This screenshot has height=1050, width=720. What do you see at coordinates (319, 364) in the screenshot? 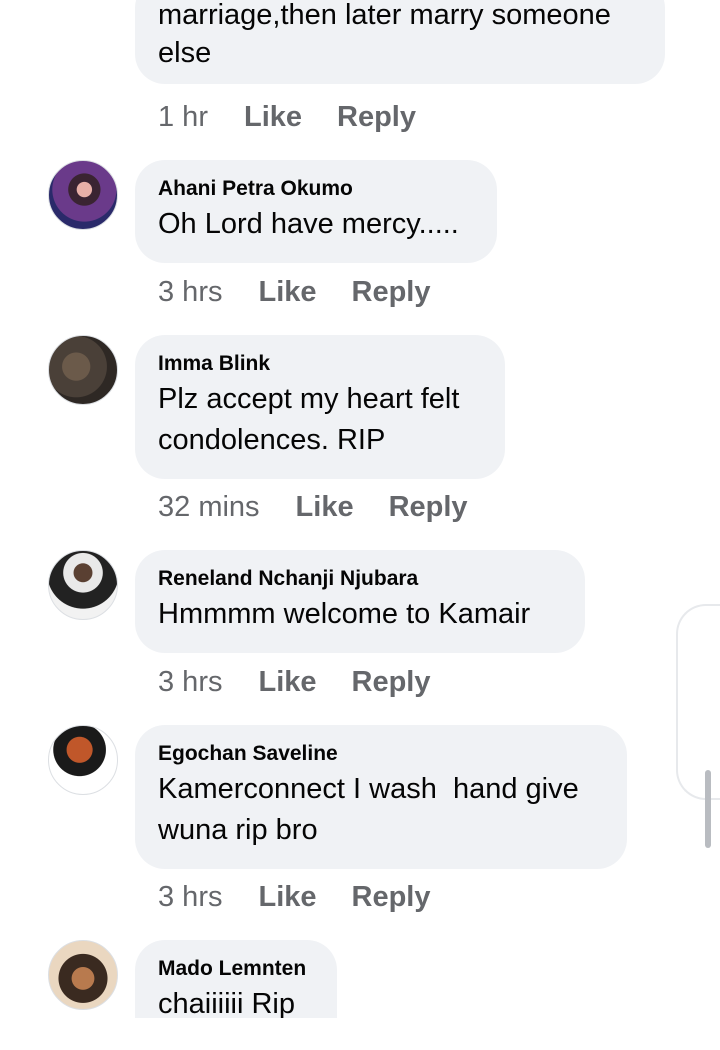
I see `comment-author: Imma Blink` at bounding box center [319, 364].